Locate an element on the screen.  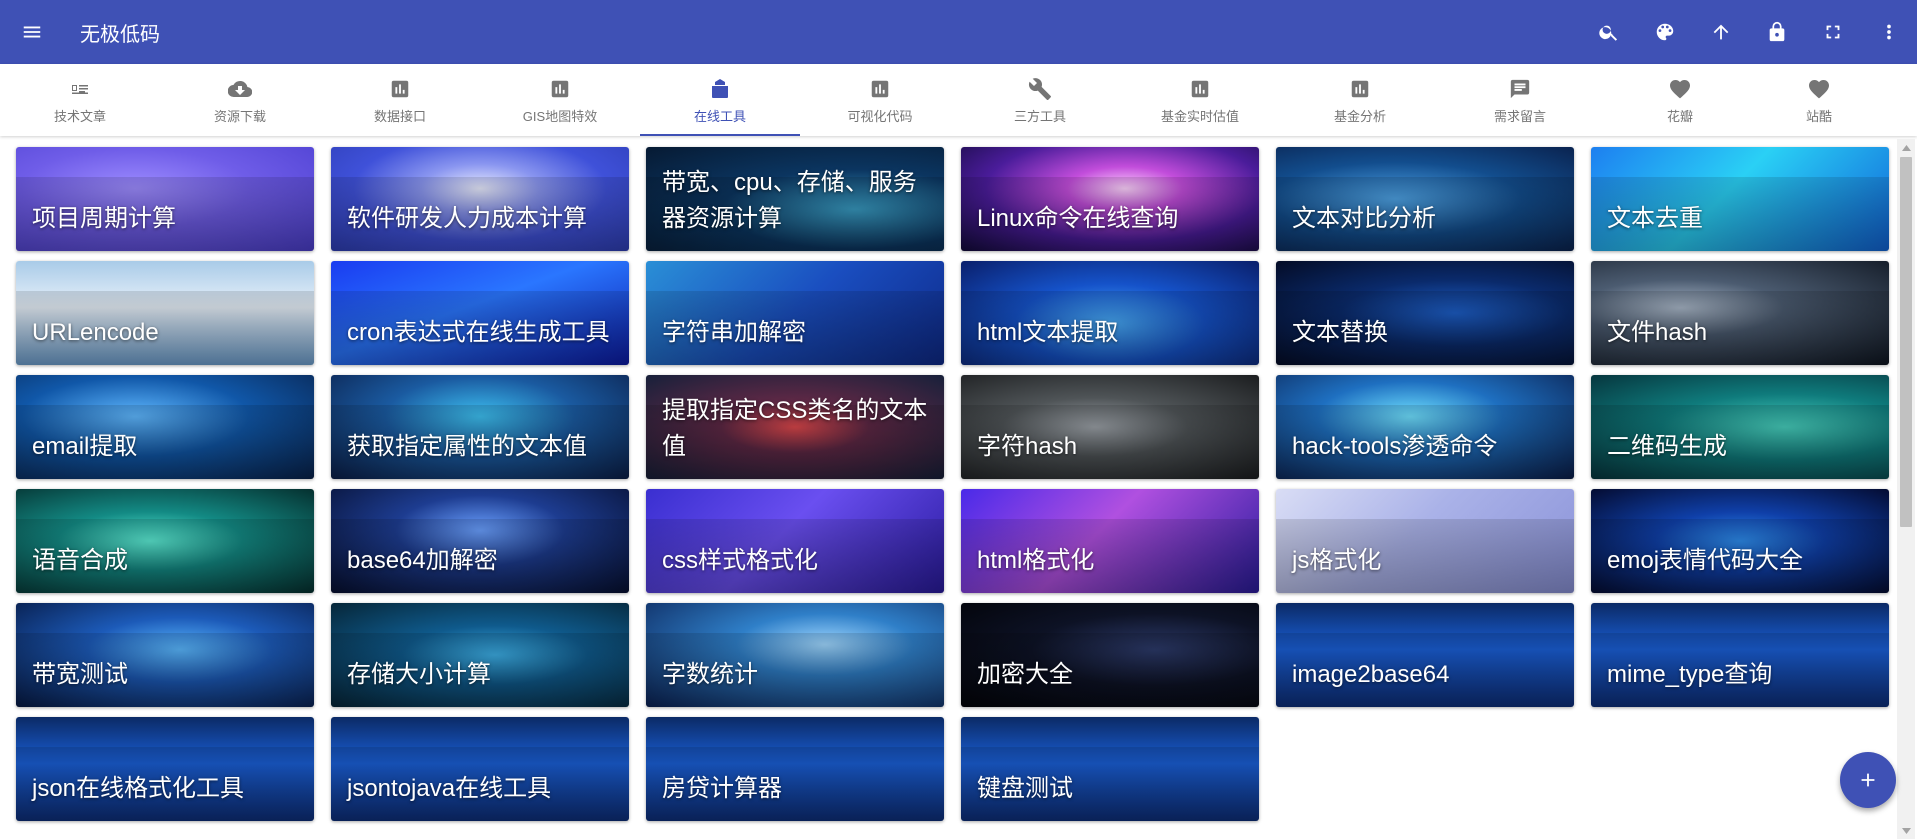
tool-card: 存储大小计算 is located at coordinates (480, 655).